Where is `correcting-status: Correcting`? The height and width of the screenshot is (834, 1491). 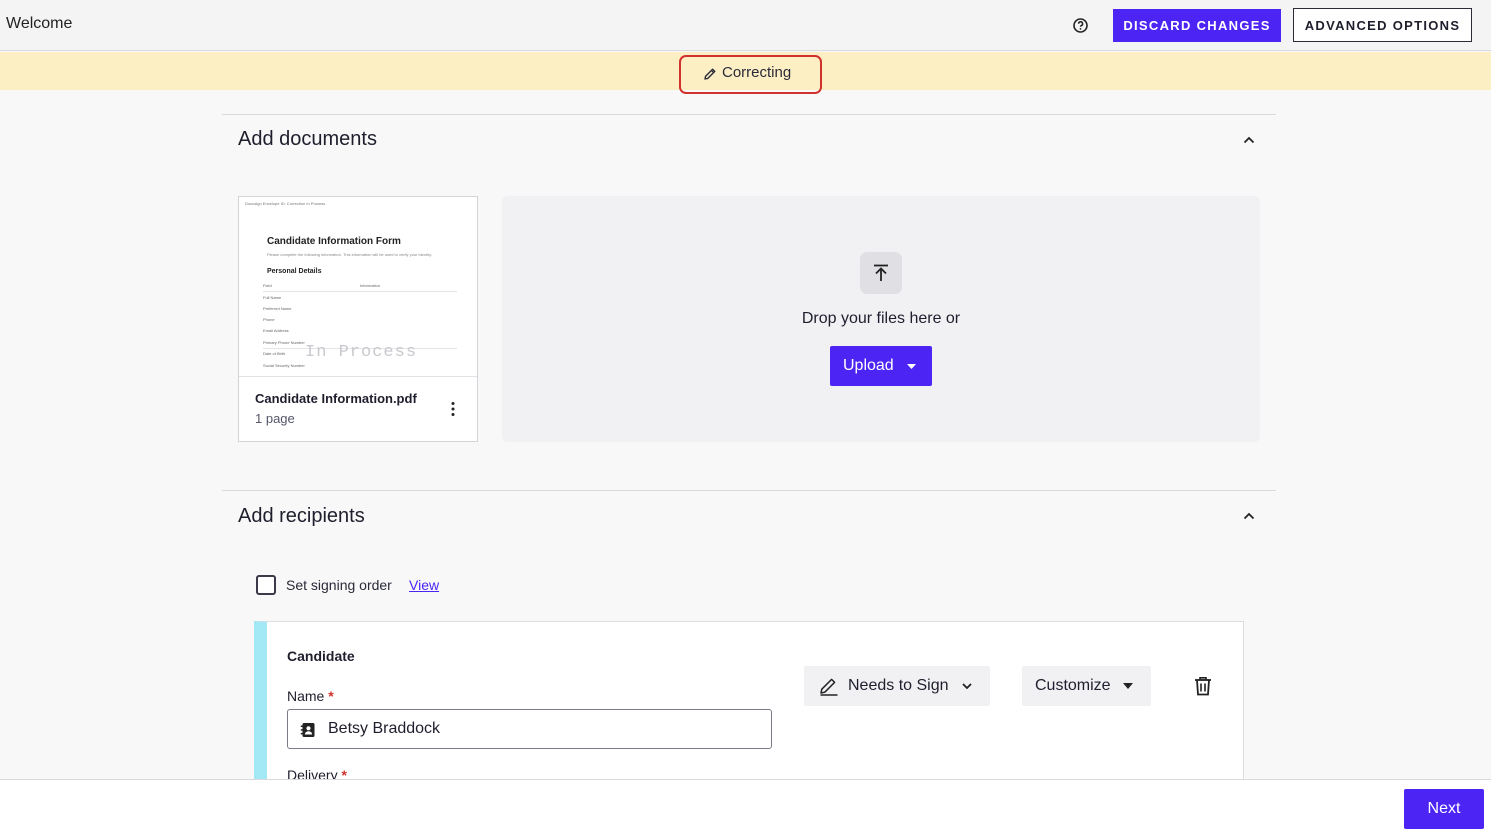
correcting-status: Correcting is located at coordinates (750, 74).